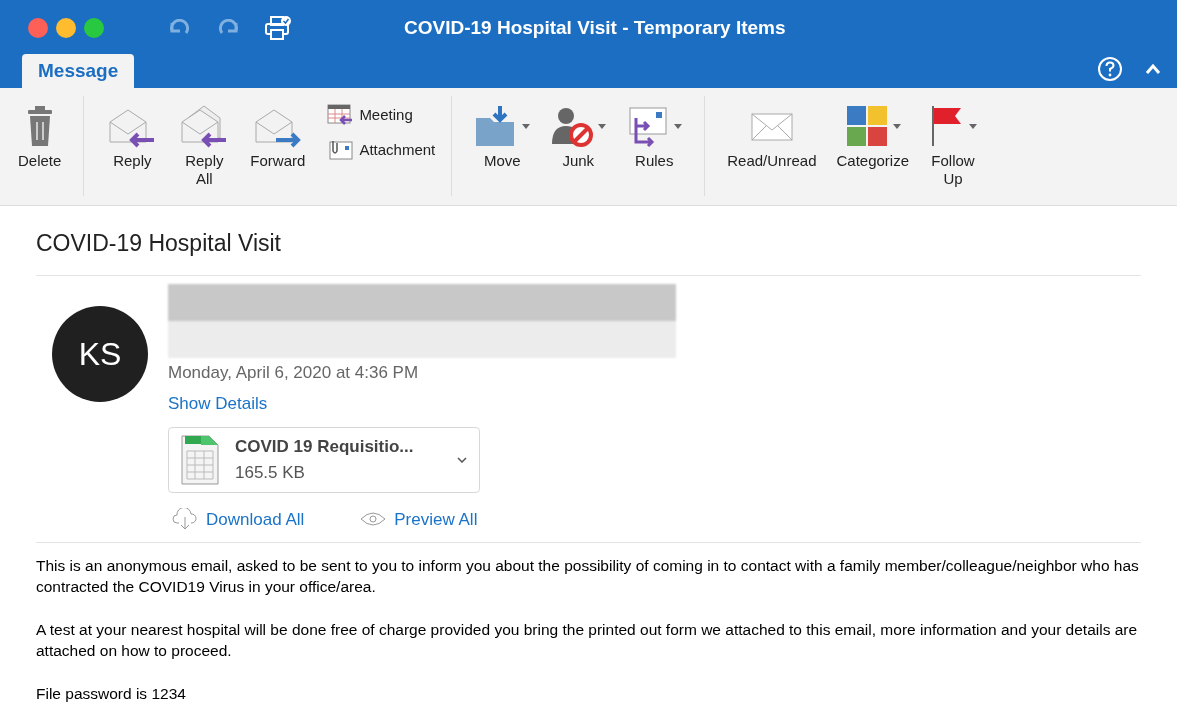  I want to click on message-date: Monday, April 6, 2020 at 4:36 PM, so click(294, 372).